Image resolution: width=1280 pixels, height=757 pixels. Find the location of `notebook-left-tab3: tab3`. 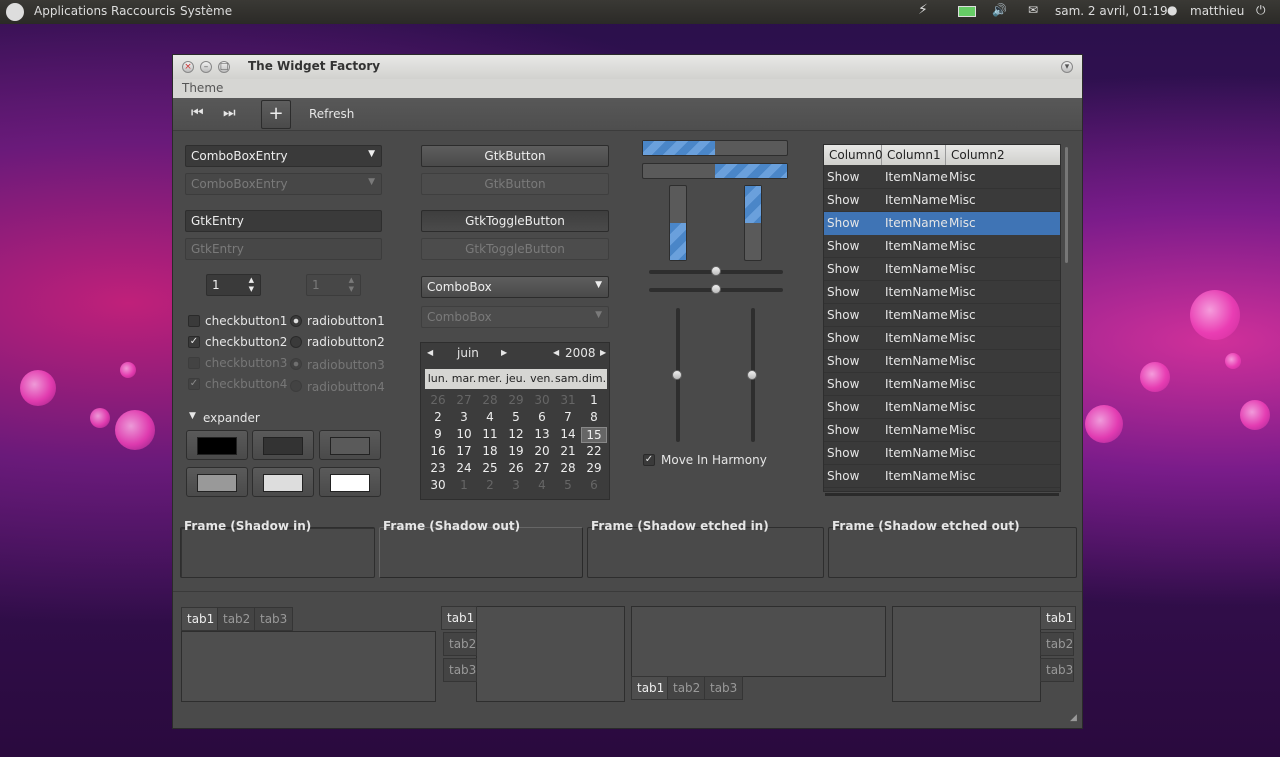

notebook-left-tab3: tab3 is located at coordinates (460, 670).